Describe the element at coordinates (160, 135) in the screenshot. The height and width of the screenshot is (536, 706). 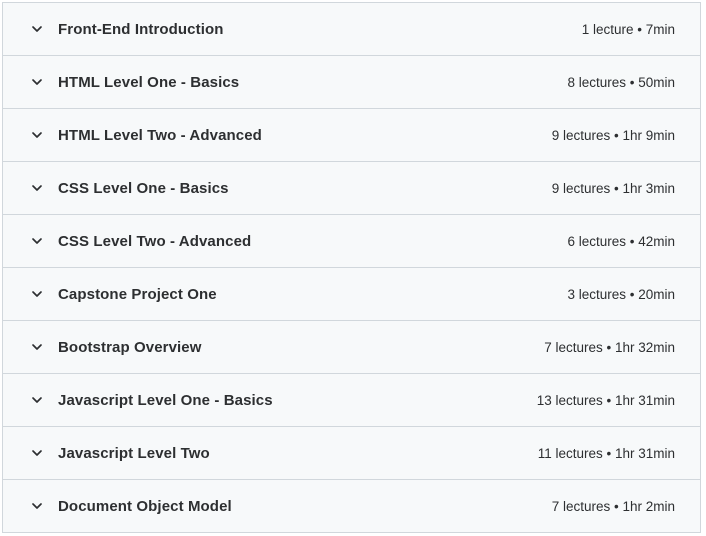
I see `section-title: HTML Level Two - Advanced` at that location.